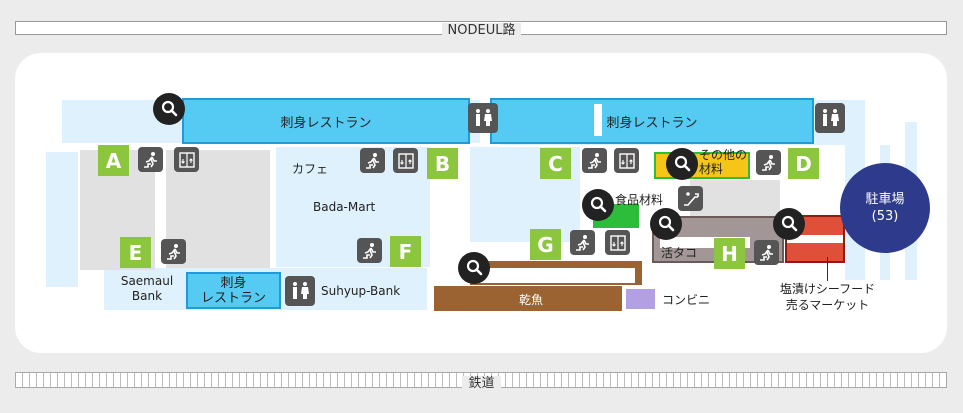 Image resolution: width=963 pixels, height=413 pixels. Describe the element at coordinates (729, 253) in the screenshot. I see `gate-h: H` at that location.